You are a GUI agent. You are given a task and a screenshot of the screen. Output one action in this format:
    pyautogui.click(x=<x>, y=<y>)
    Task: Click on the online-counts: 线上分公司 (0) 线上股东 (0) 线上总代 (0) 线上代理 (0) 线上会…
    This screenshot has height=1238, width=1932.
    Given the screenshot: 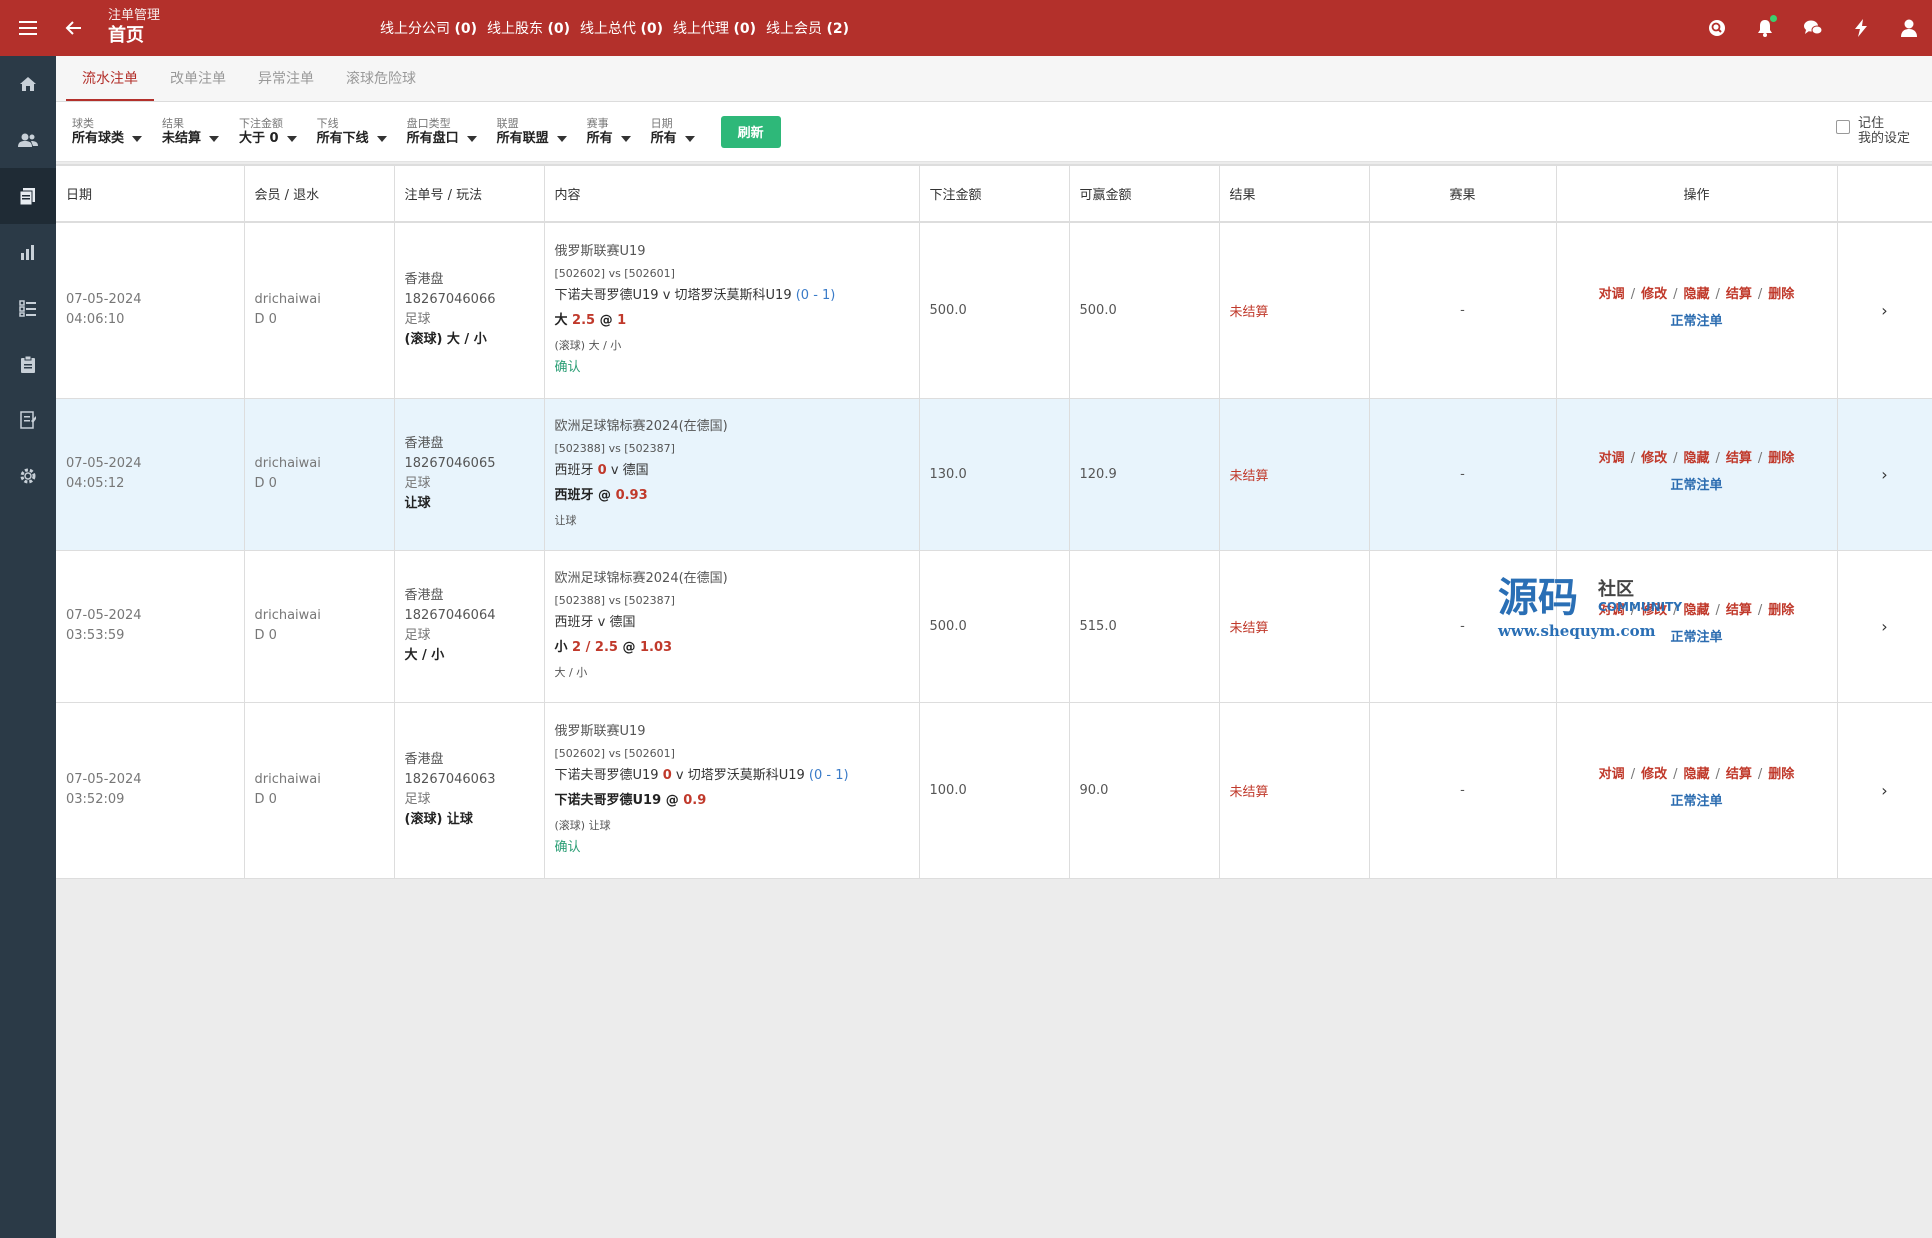 What is the action you would take?
    pyautogui.click(x=614, y=28)
    